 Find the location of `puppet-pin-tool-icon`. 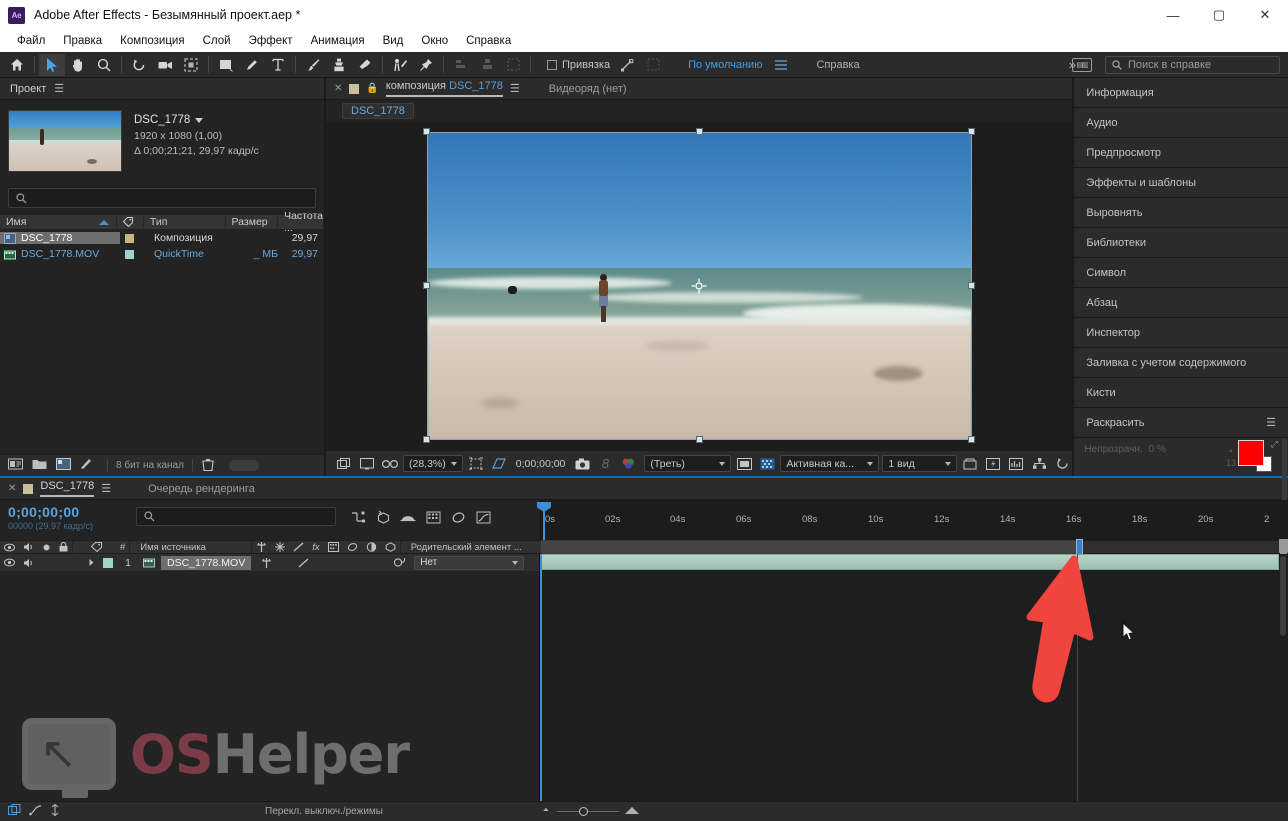

puppet-pin-tool-icon is located at coordinates (426, 65).